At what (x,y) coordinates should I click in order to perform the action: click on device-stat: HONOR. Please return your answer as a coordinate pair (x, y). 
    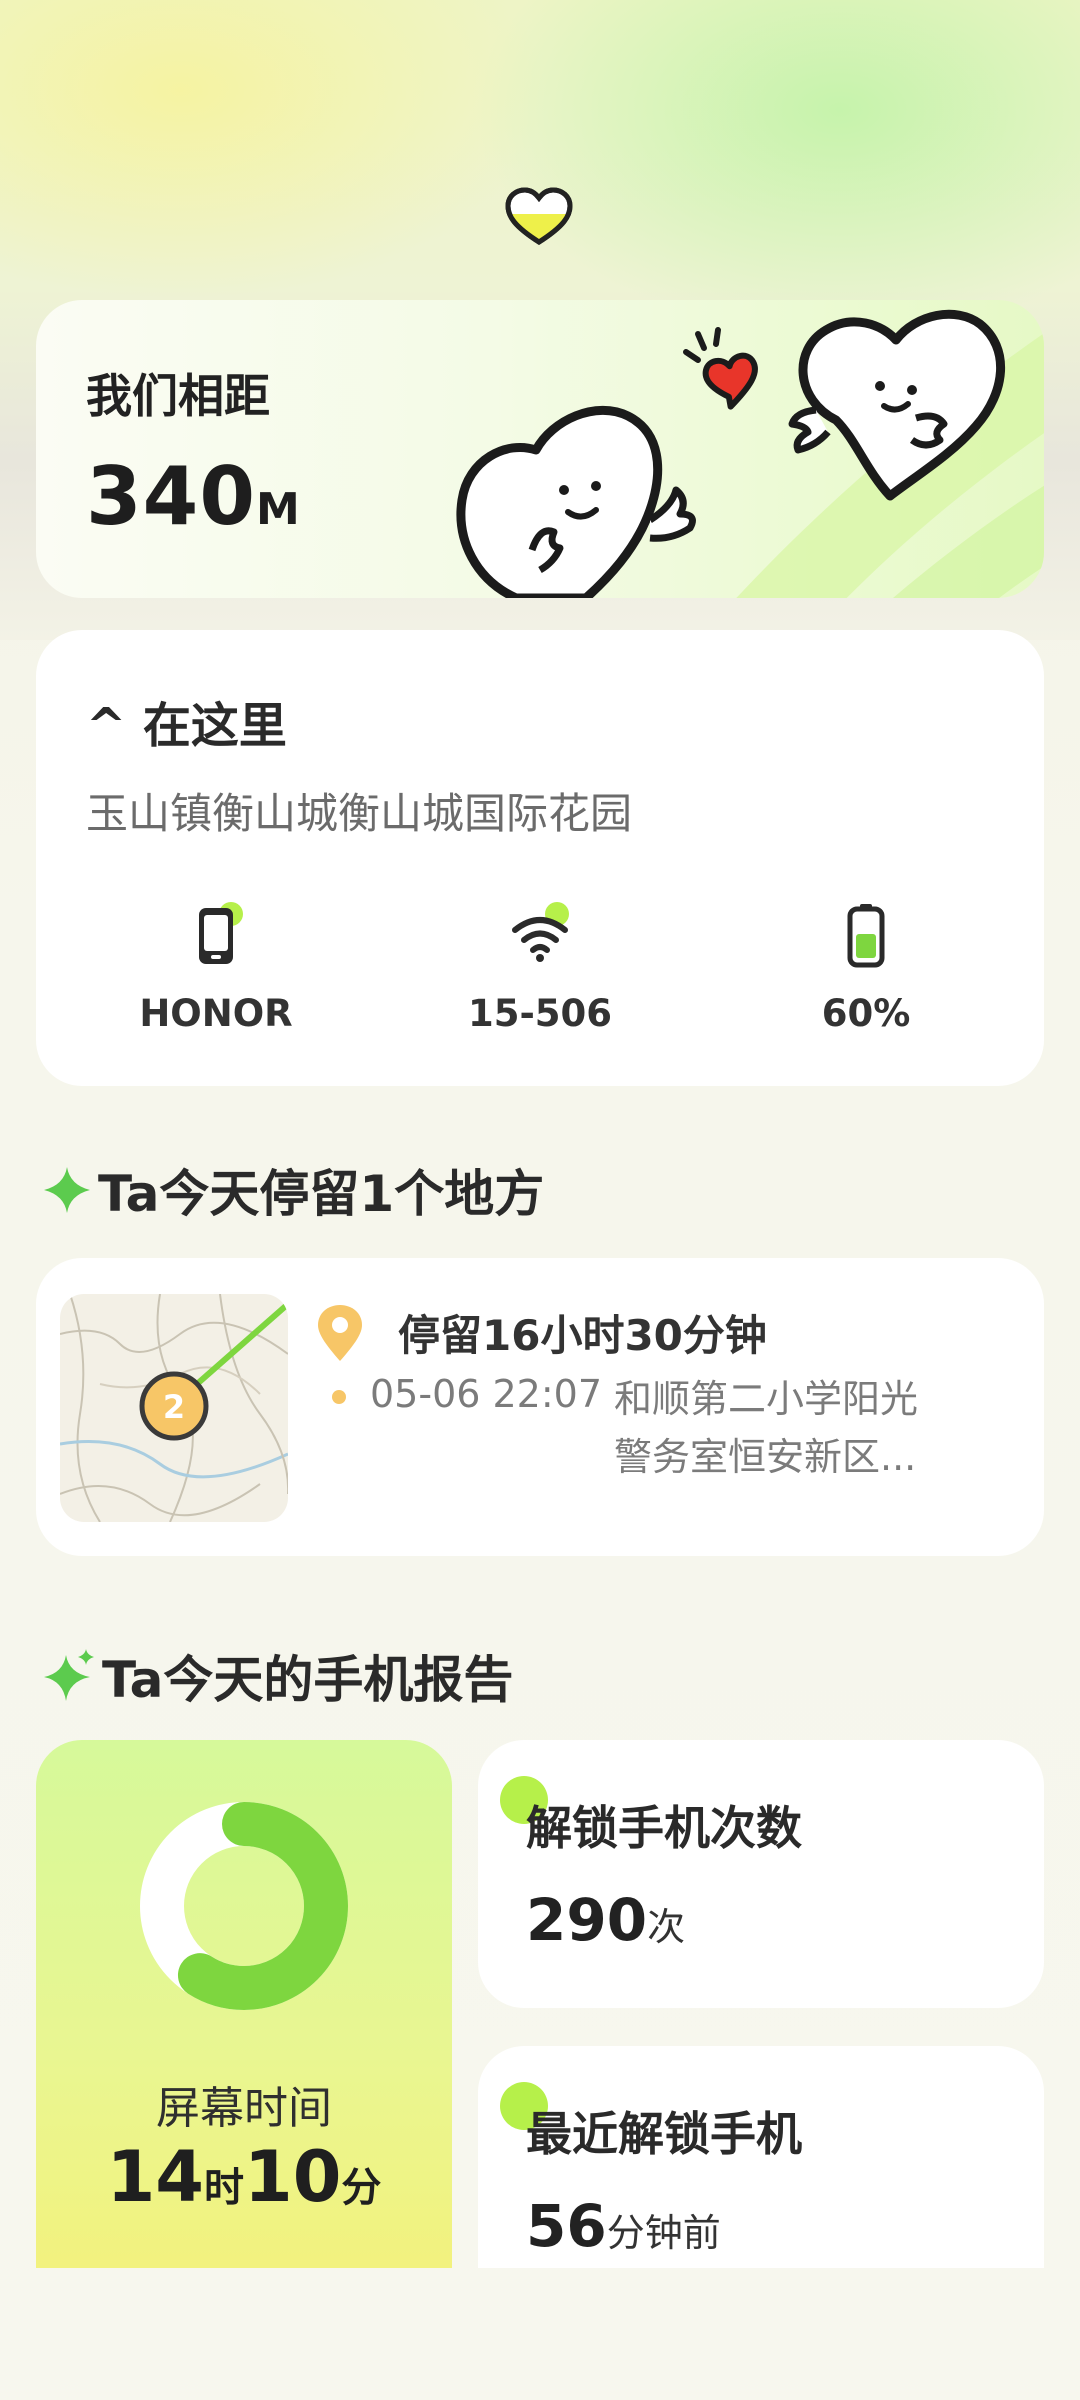
    Looking at the image, I should click on (216, 967).